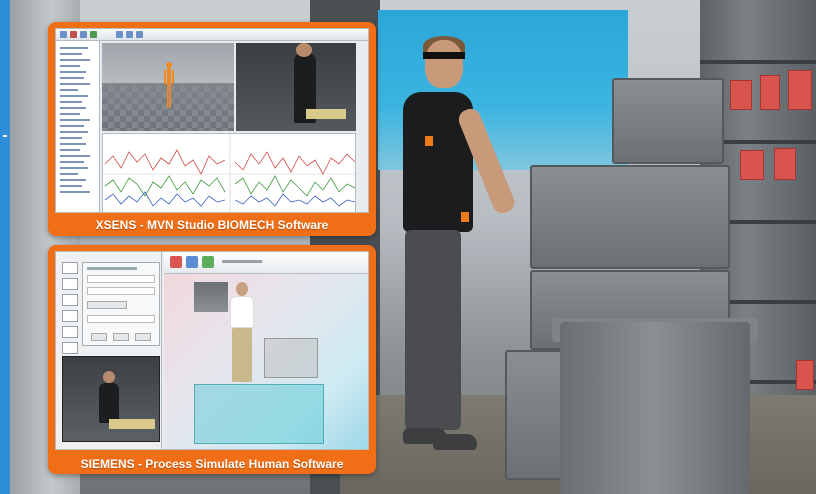 This screenshot has height=494, width=816. Describe the element at coordinates (444, 64) in the screenshot. I see `head` at that location.